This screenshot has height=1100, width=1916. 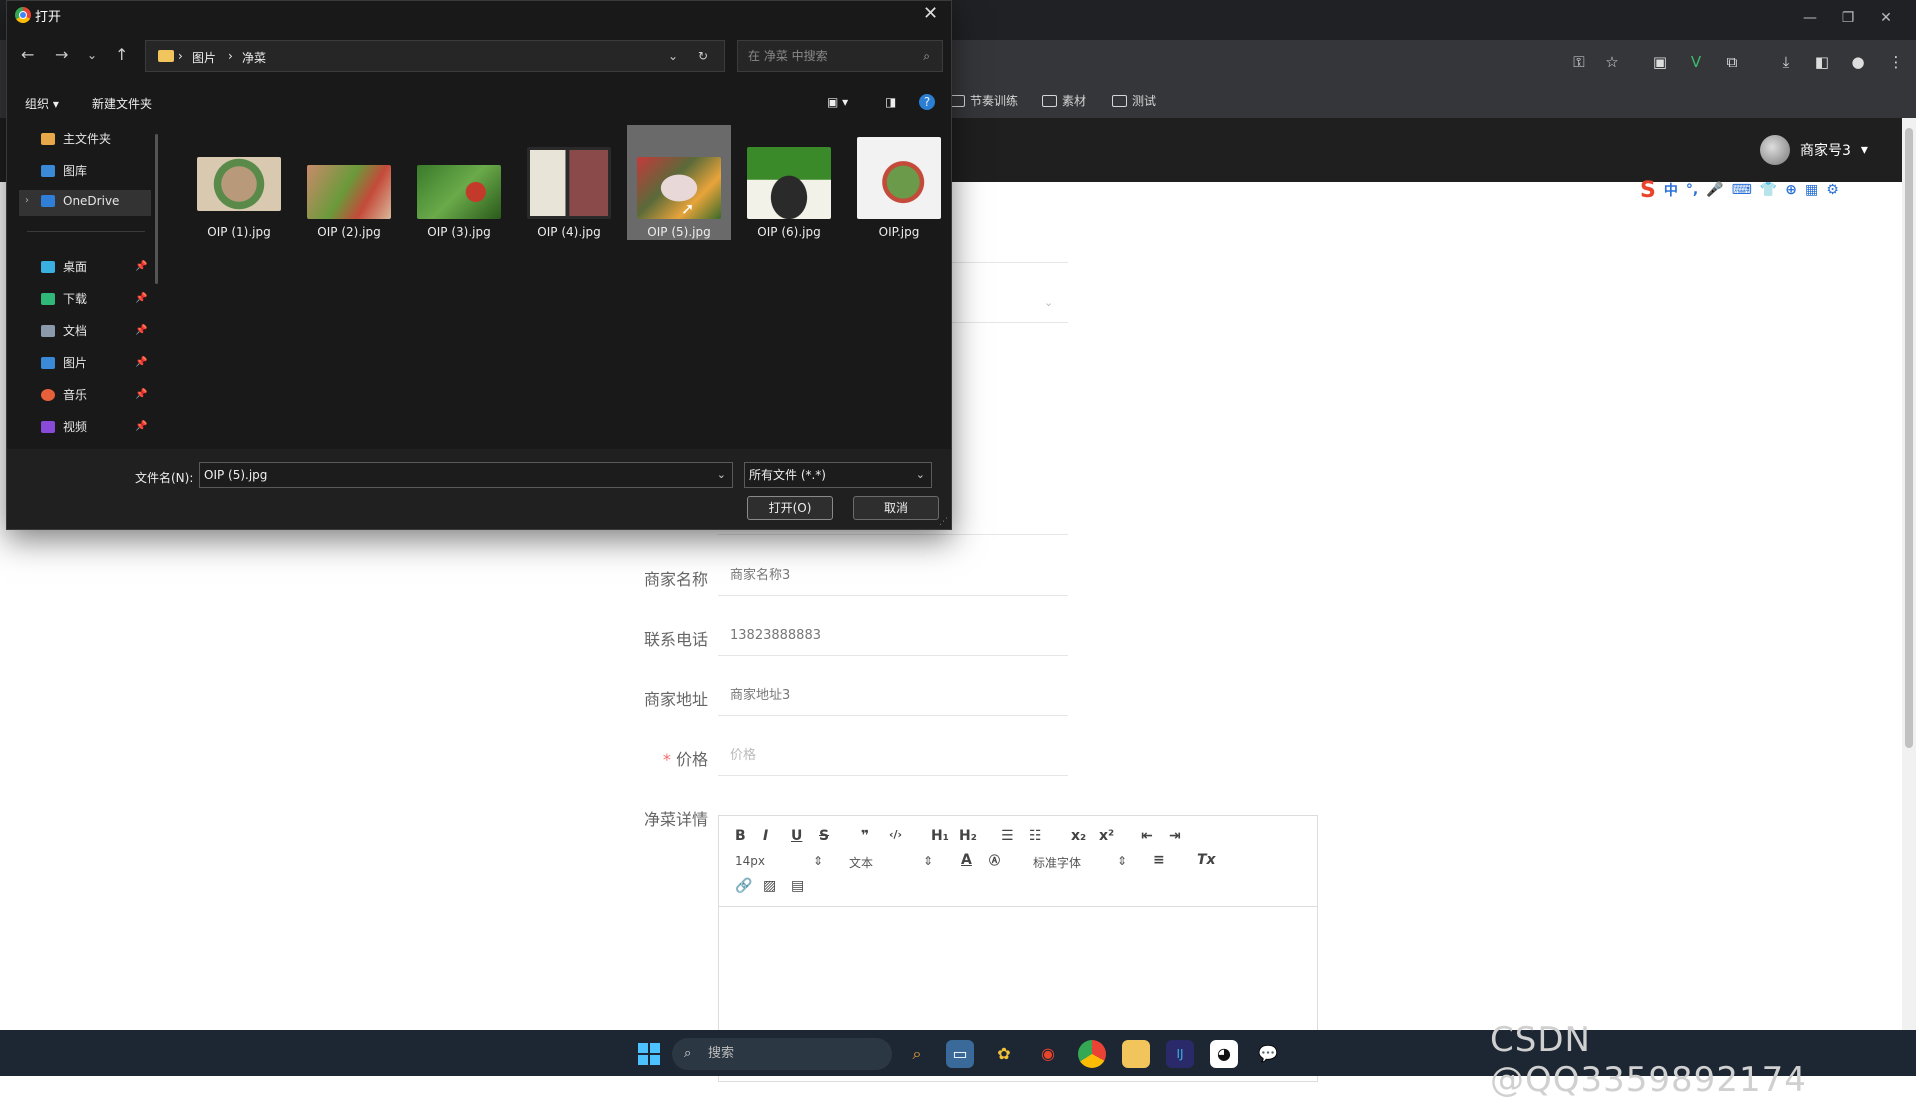 What do you see at coordinates (1224, 1054) in the screenshot?
I see `qq-app-icon: ◕` at bounding box center [1224, 1054].